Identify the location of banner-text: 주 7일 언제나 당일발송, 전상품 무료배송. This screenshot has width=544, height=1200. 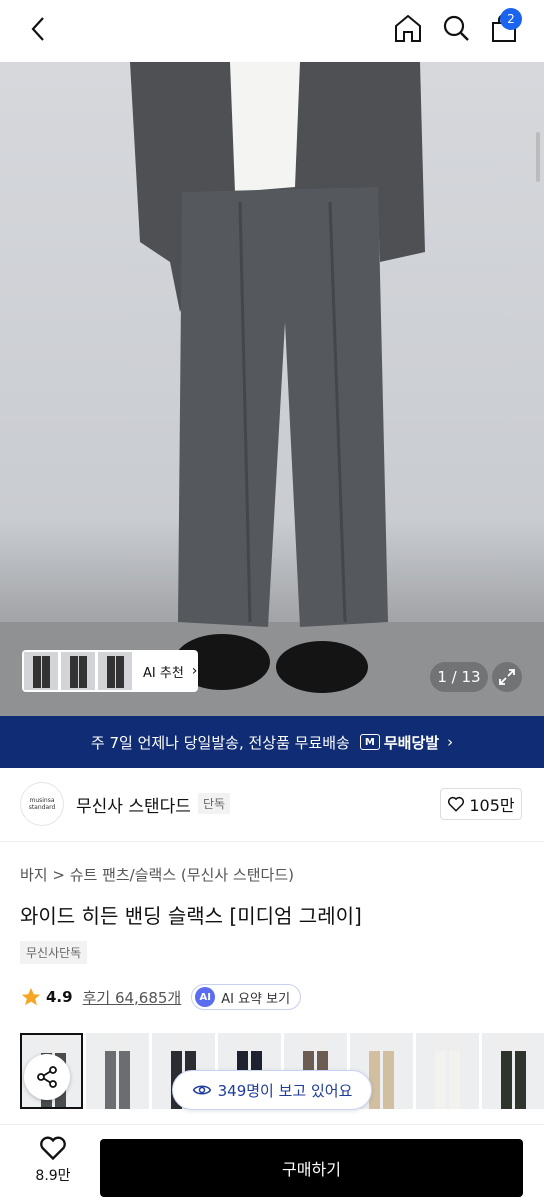
(220, 742).